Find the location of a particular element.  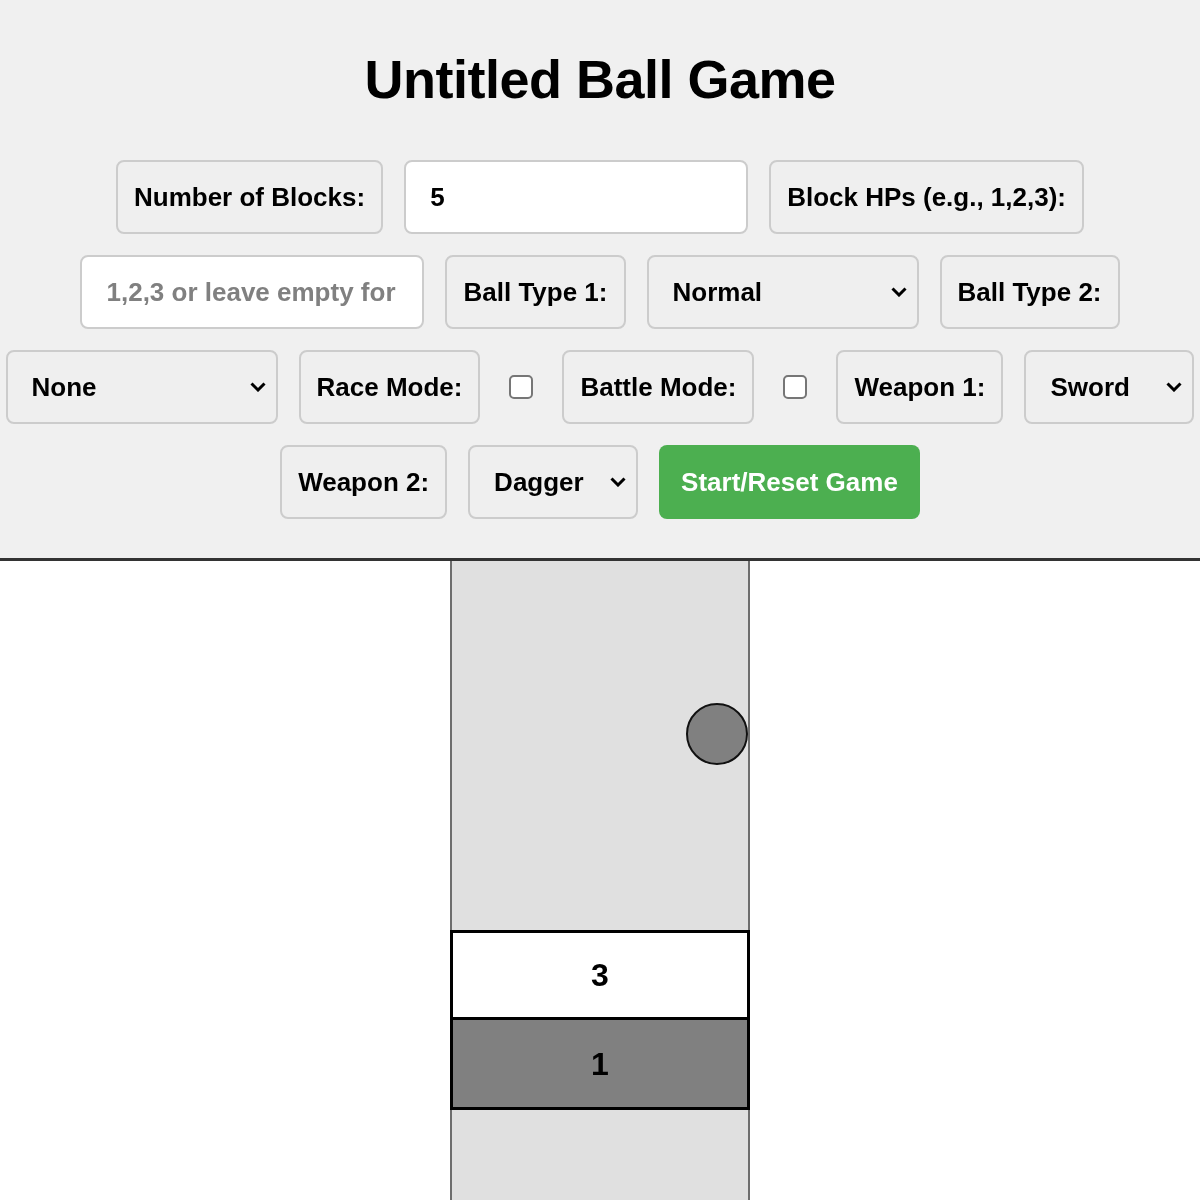

field-label: Race Mode: is located at coordinates (389, 387).